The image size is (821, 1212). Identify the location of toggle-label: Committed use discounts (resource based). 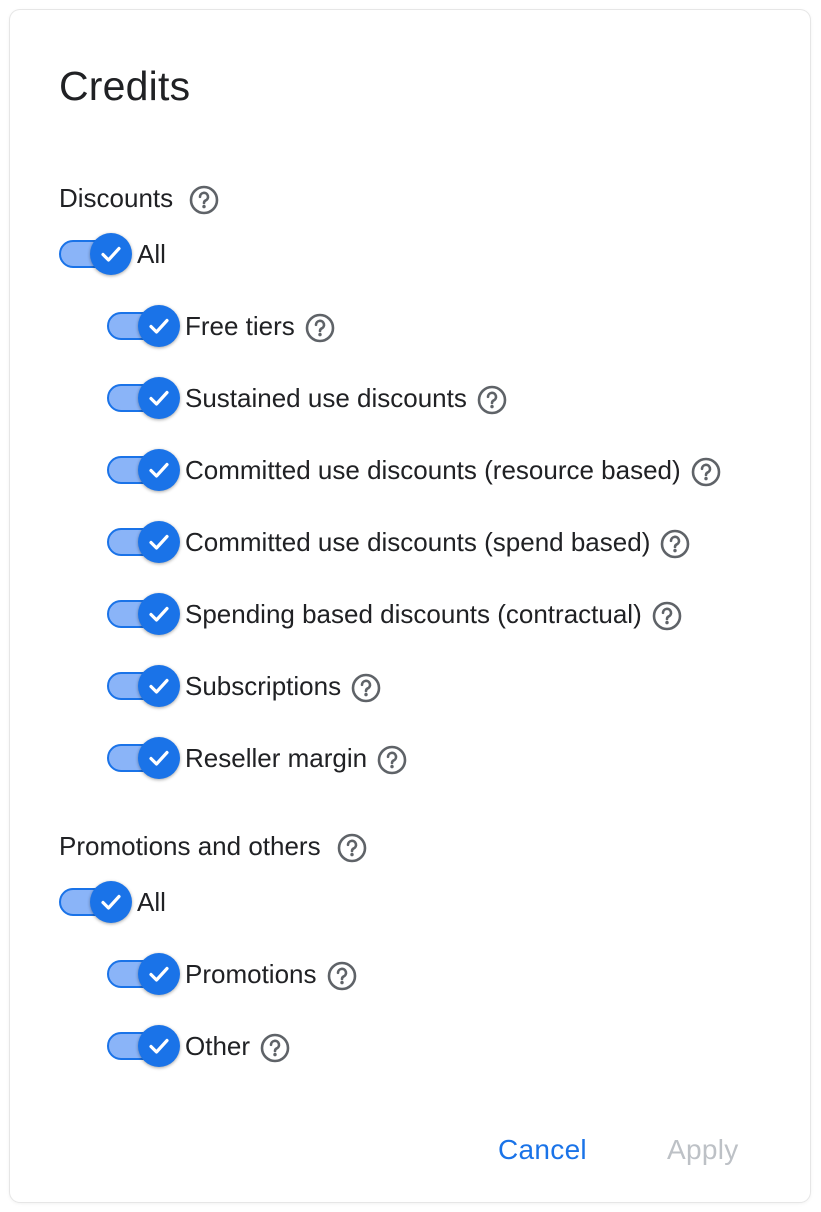
(433, 469).